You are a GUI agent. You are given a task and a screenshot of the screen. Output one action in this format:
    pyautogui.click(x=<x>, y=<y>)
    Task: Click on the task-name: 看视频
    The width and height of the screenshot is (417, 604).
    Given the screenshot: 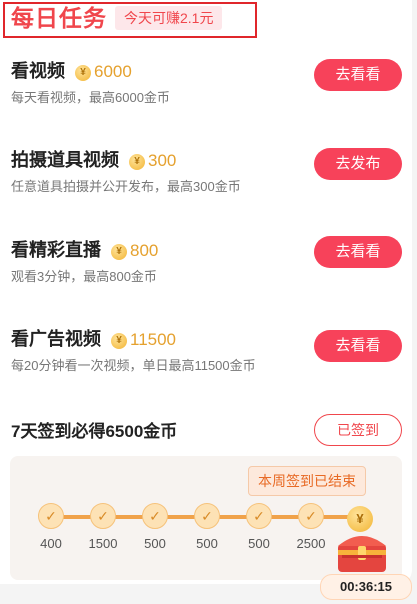 What is the action you would take?
    pyautogui.click(x=38, y=71)
    